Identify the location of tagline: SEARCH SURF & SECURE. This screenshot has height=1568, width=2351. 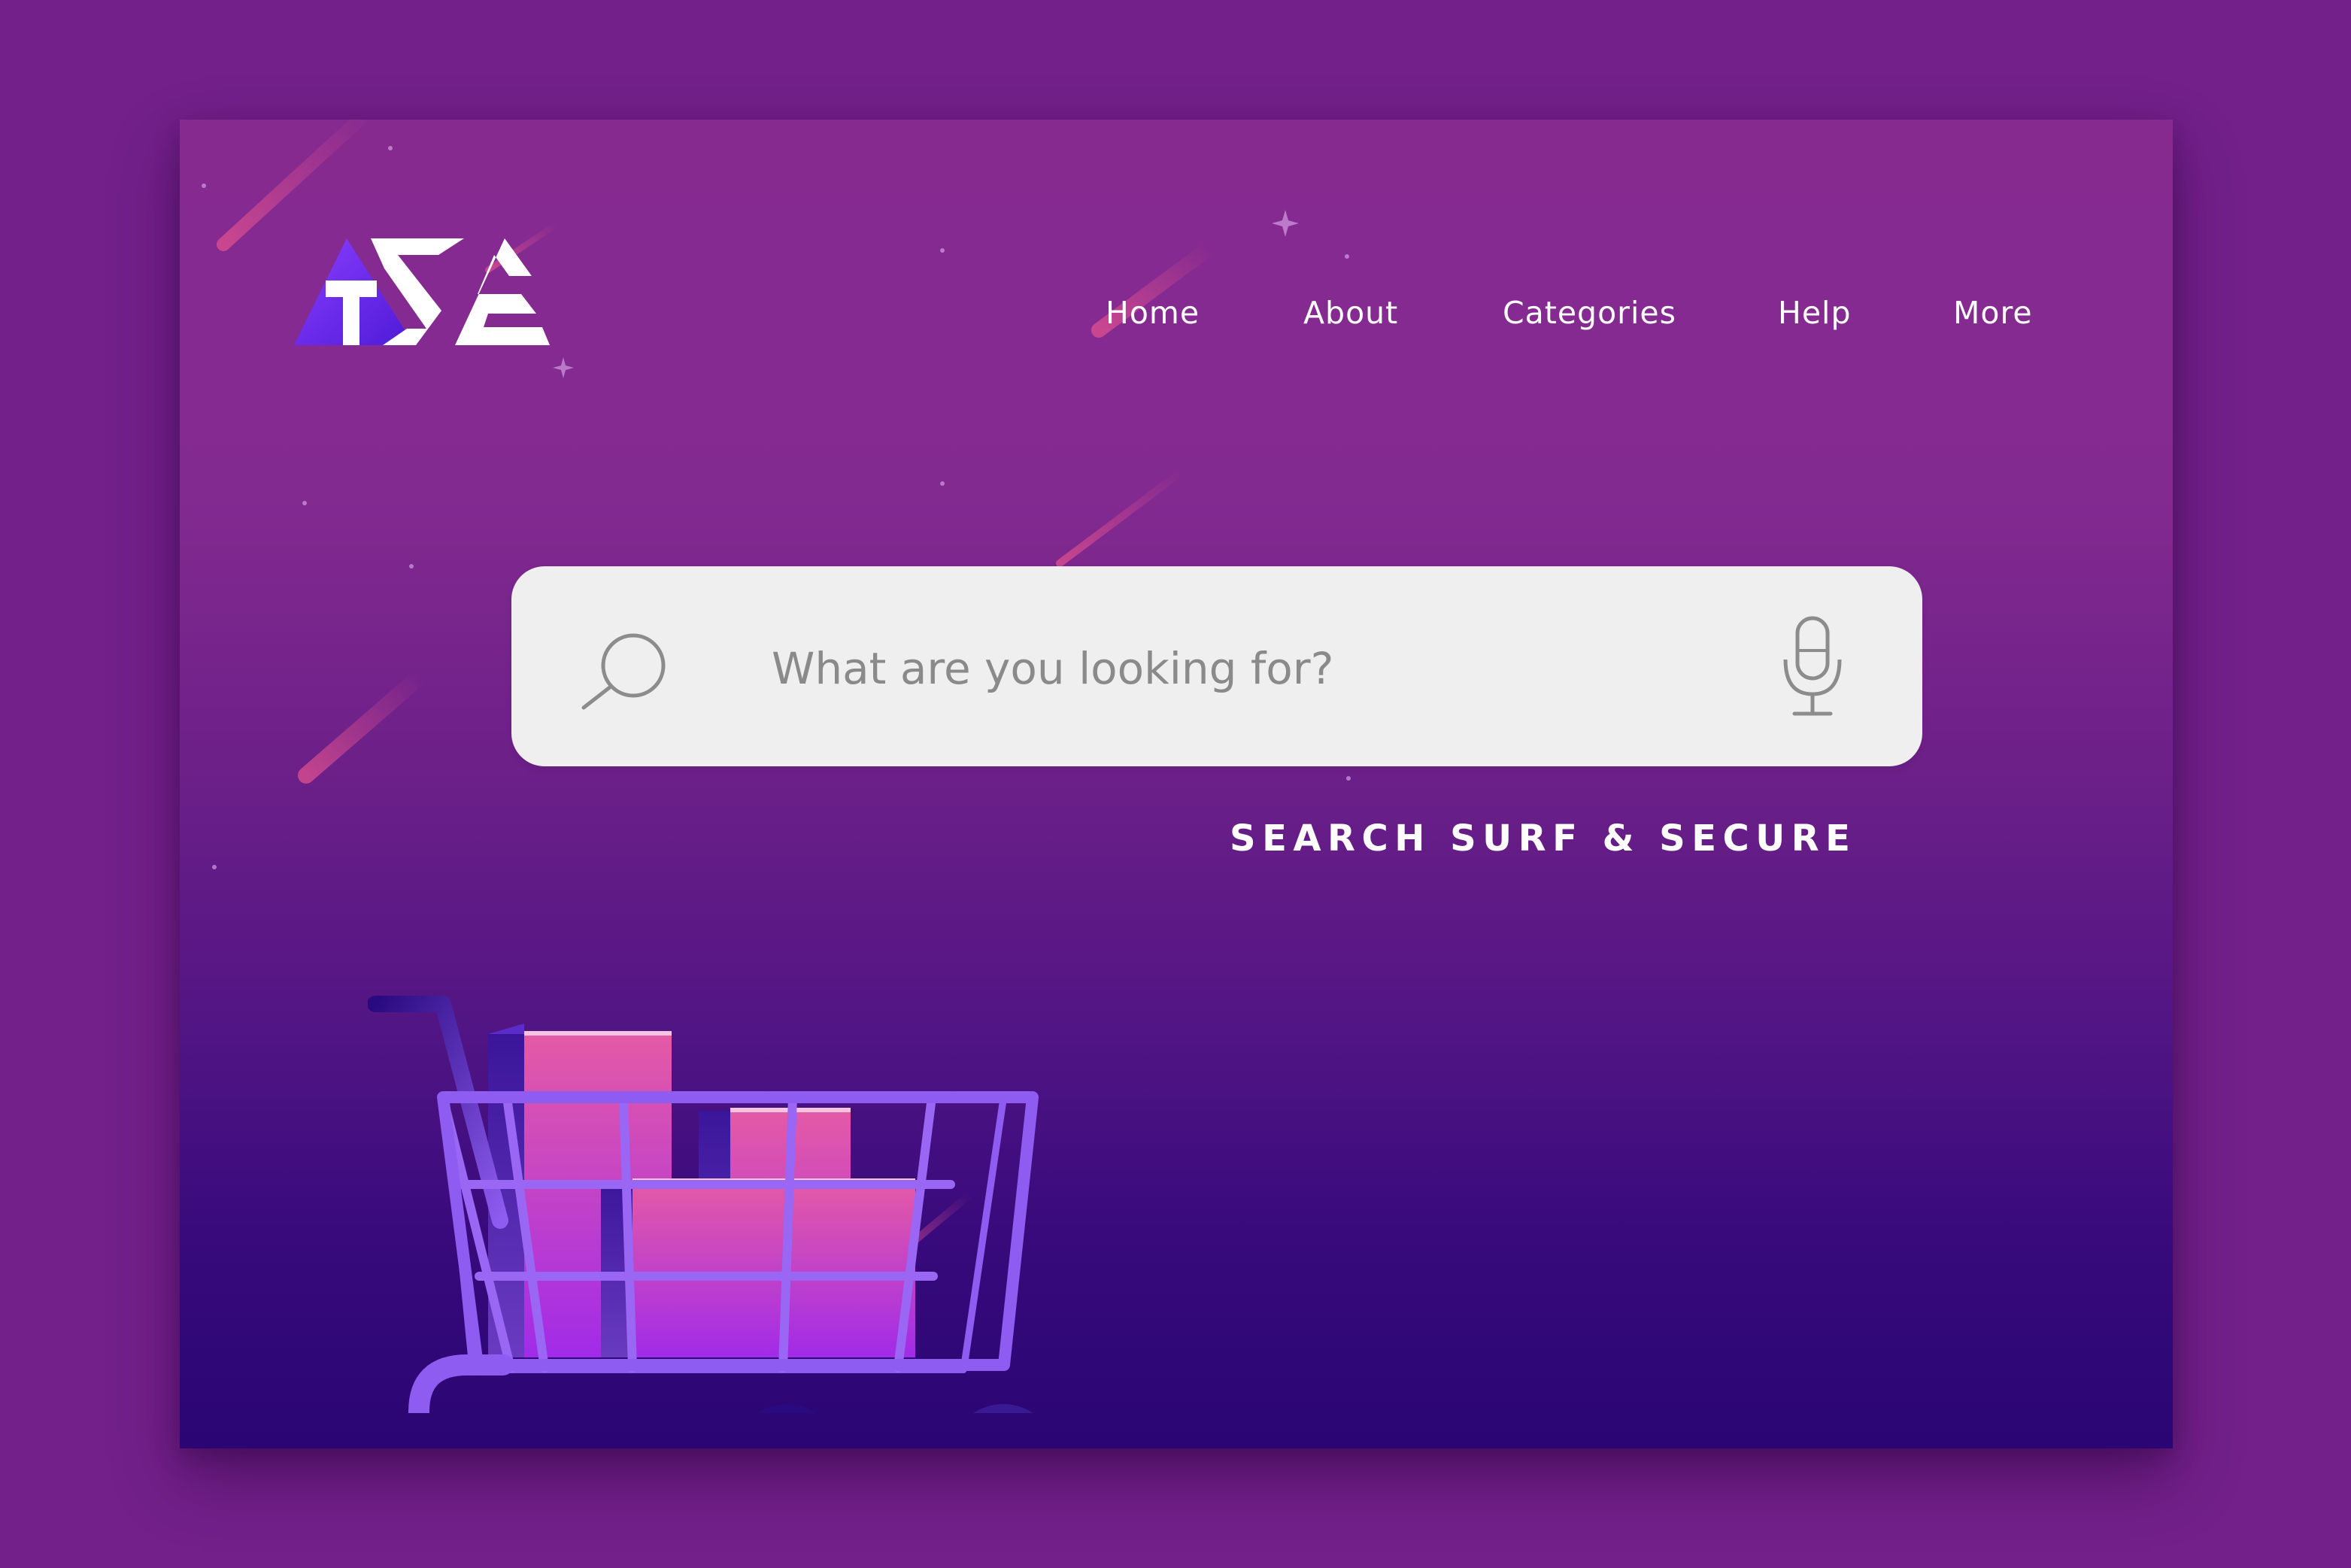
(1543, 839).